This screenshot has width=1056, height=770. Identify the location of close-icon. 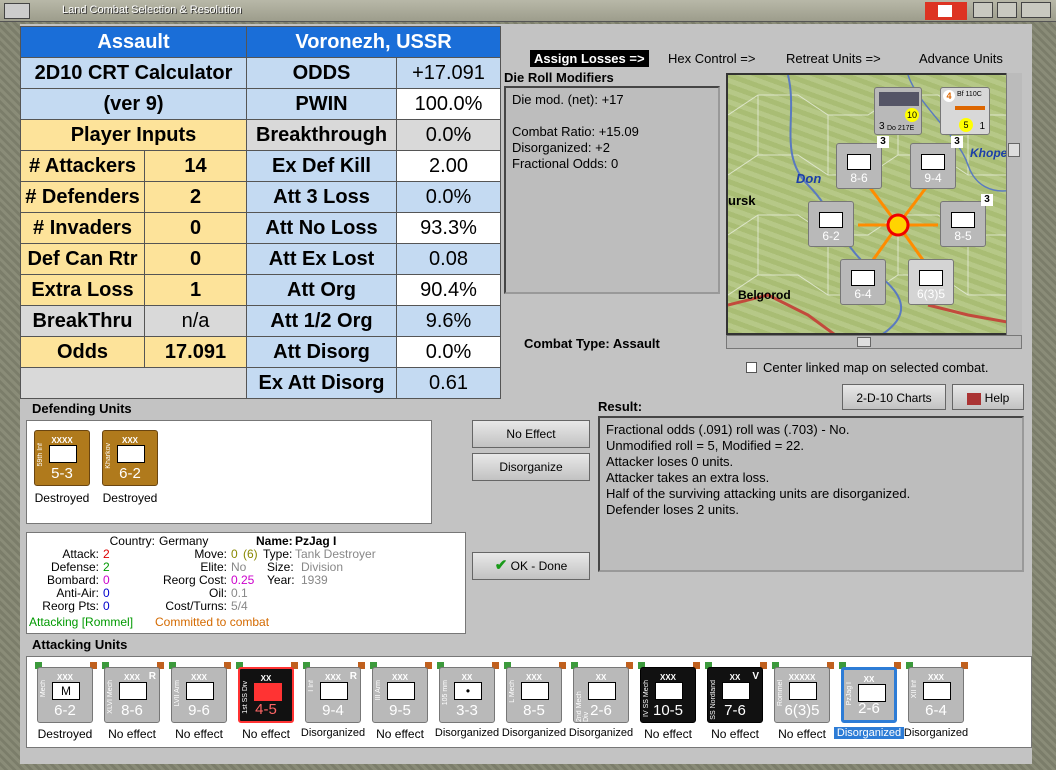
(1036, 10).